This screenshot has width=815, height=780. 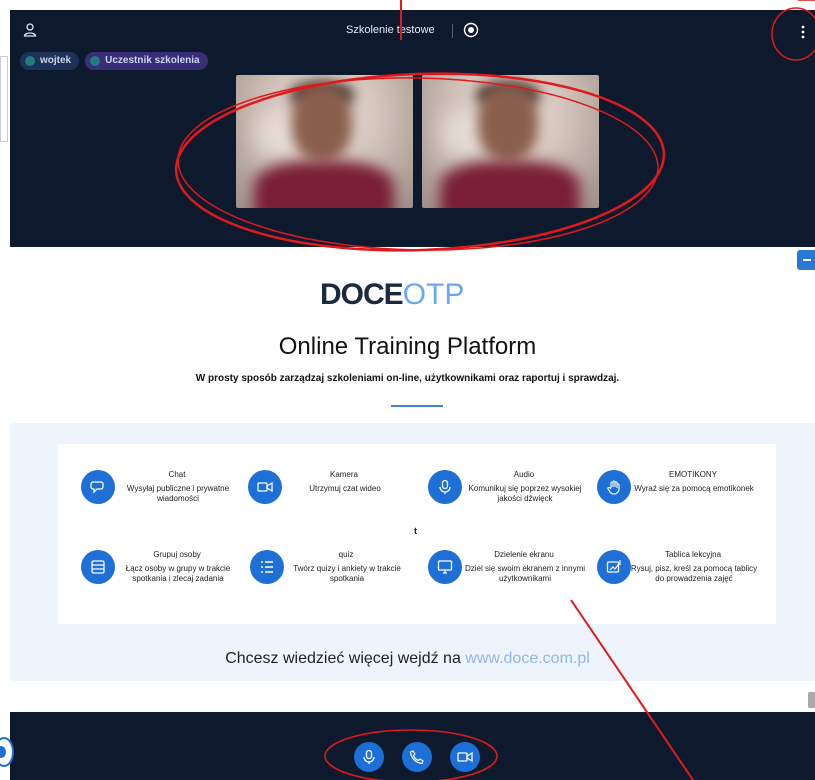 I want to click on scroll-handle, so click(x=811, y=700).